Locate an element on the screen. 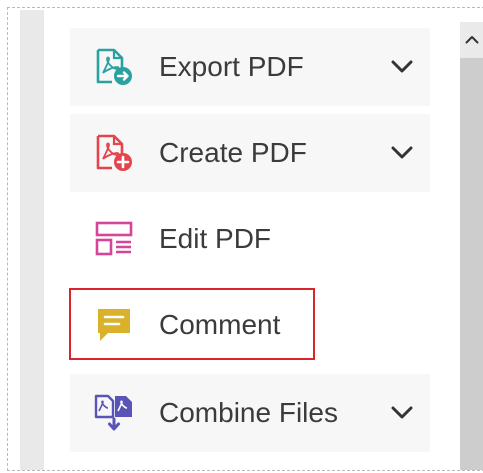 The height and width of the screenshot is (473, 483). tool-label: Combine Files is located at coordinates (248, 412).